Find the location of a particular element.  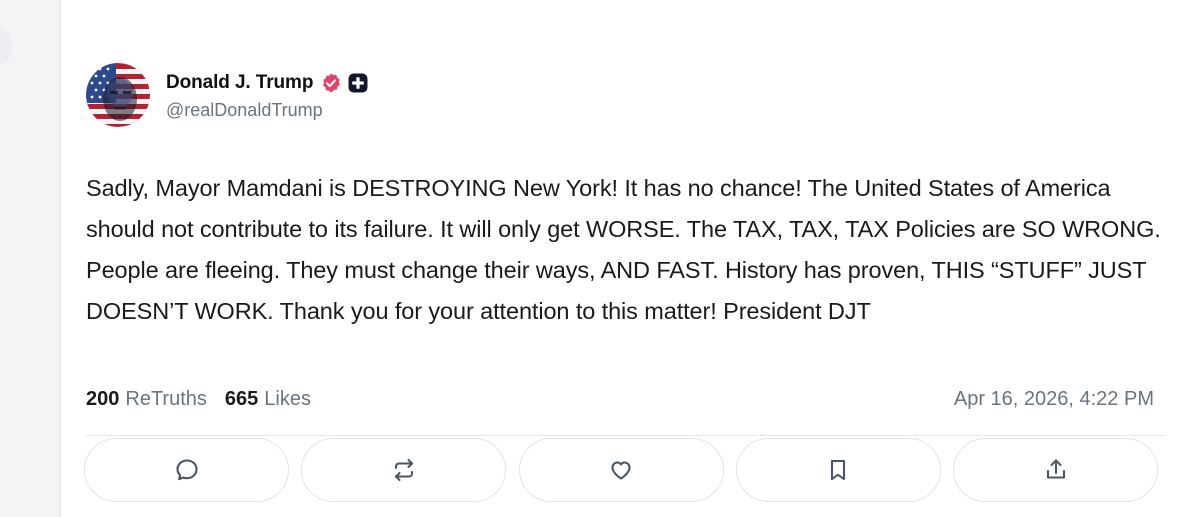

retruths-count: 200 is located at coordinates (102, 399).